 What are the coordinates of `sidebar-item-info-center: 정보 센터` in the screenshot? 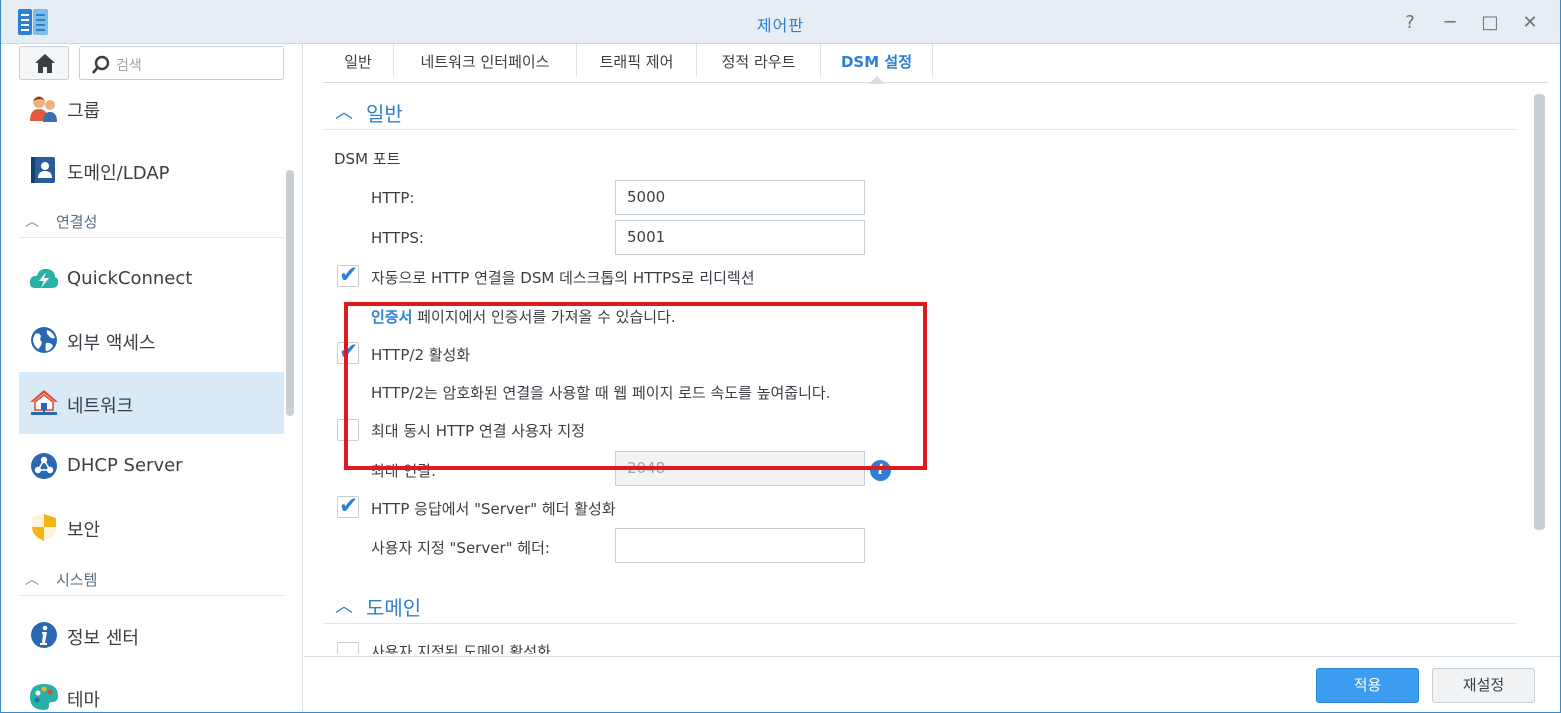 It's located at (151, 635).